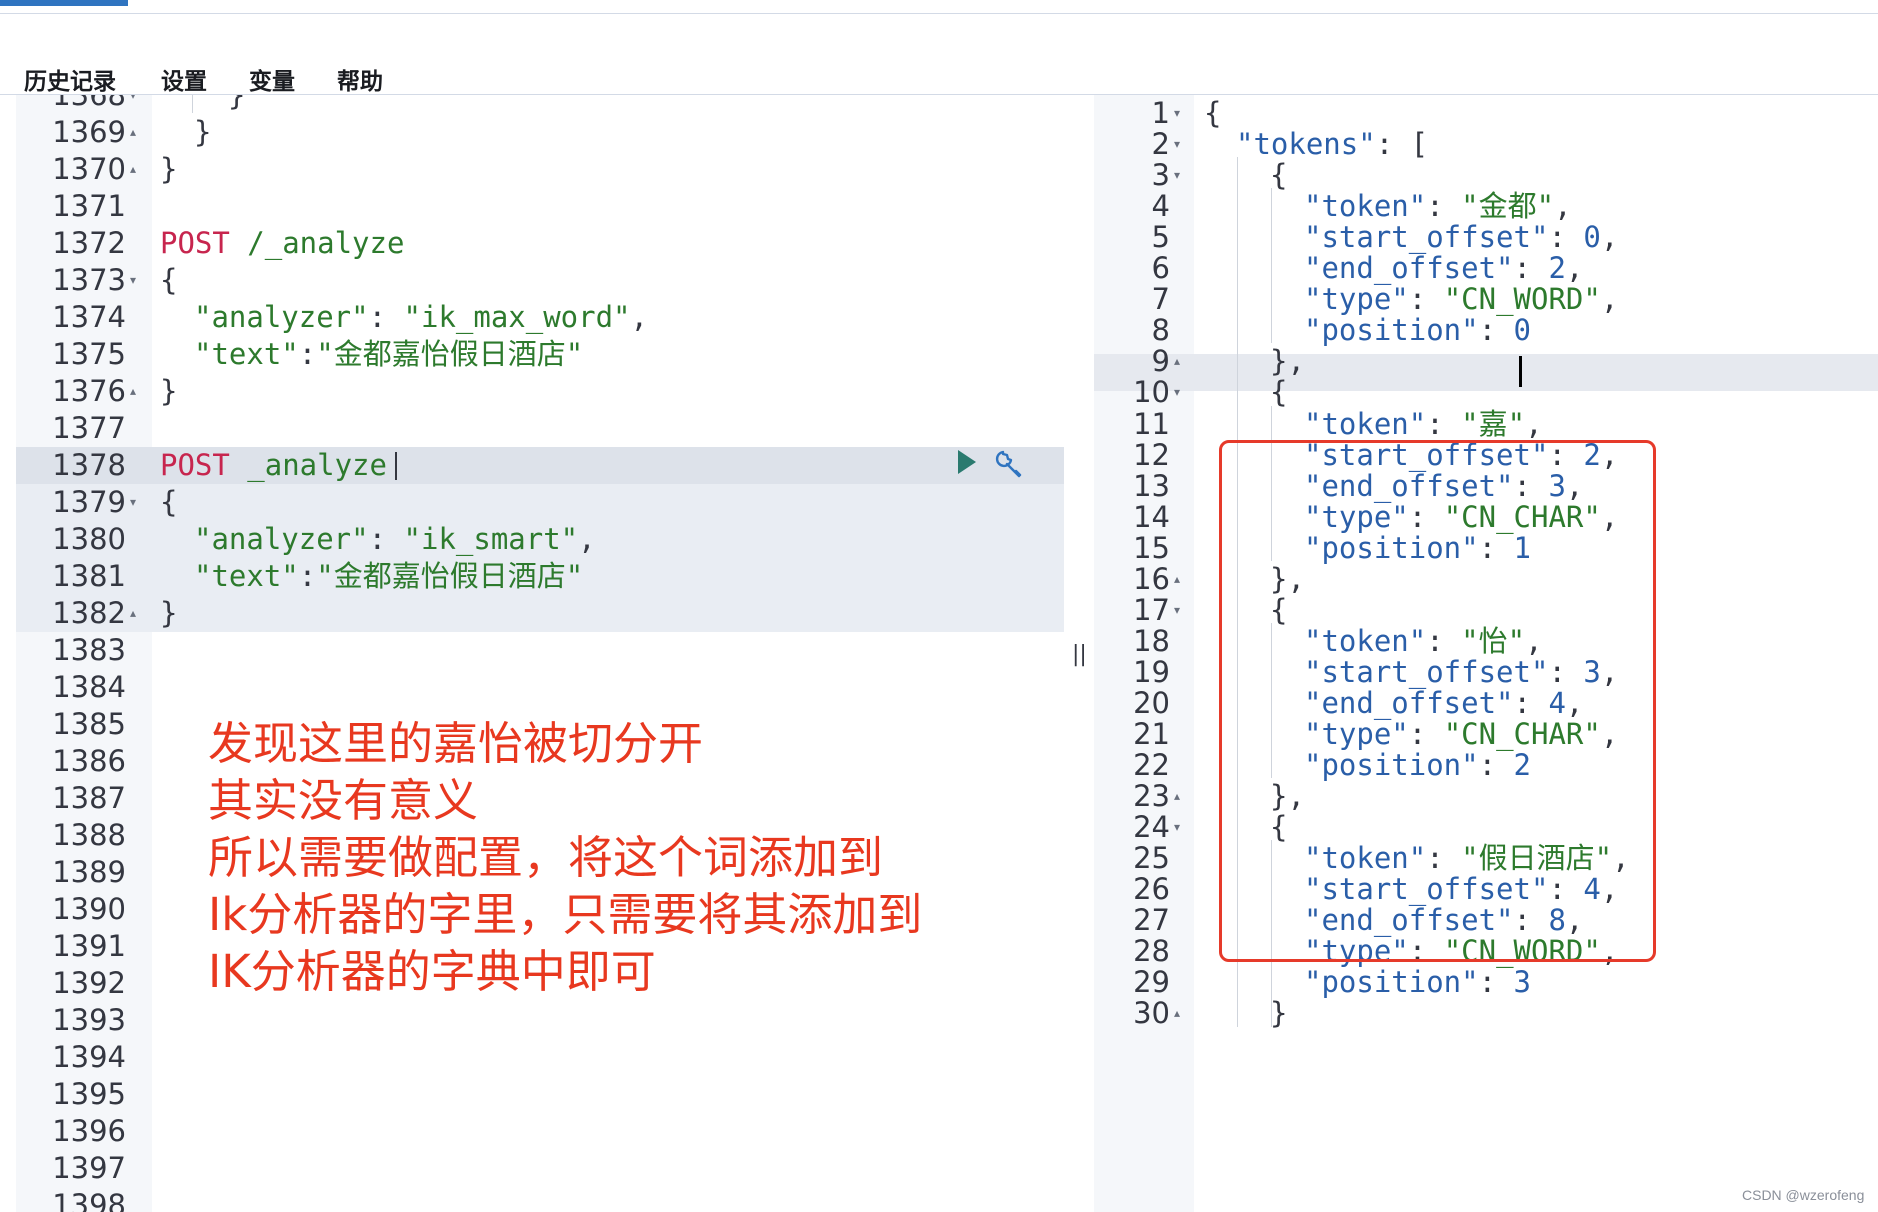 The height and width of the screenshot is (1212, 1878). I want to click on line-number: 1391, so click(89, 946).